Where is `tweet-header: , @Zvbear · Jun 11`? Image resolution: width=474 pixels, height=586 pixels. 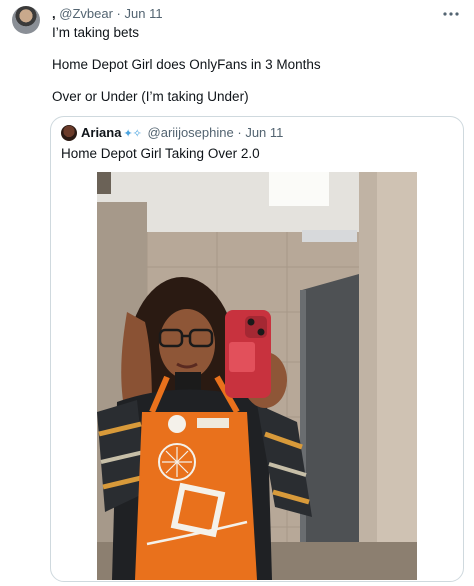 tweet-header: , @Zvbear · Jun 11 is located at coordinates (107, 14).